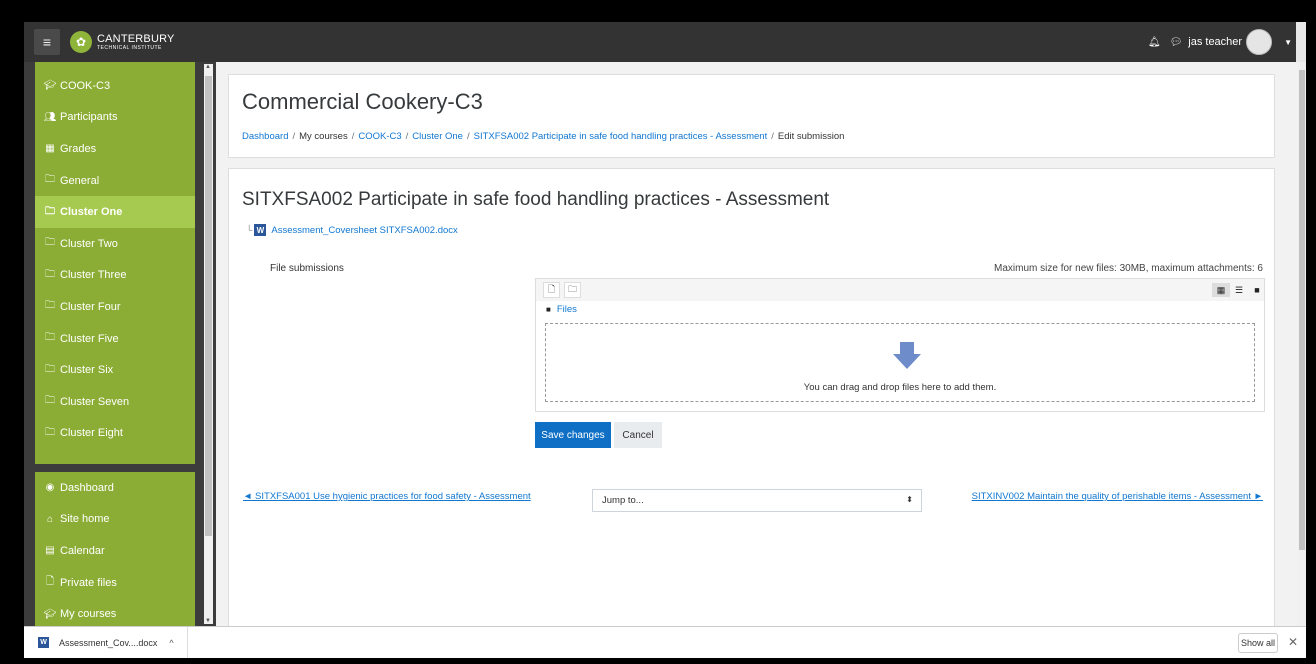  What do you see at coordinates (1259, 42) in the screenshot?
I see `avatar` at bounding box center [1259, 42].